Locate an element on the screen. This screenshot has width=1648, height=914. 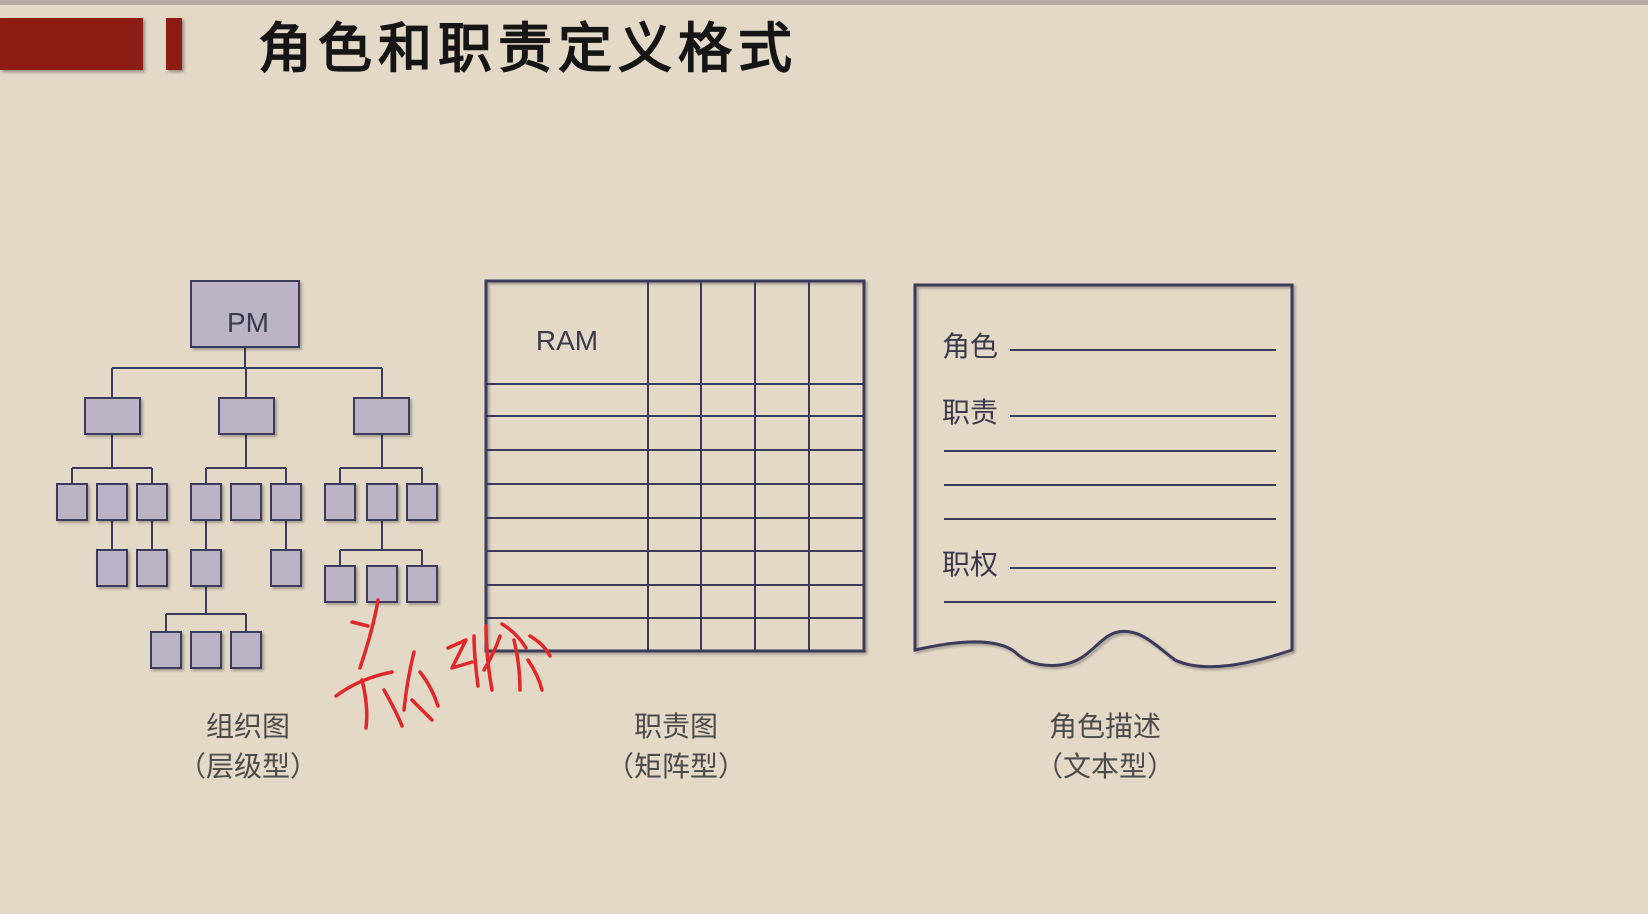
org-chart-boxes is located at coordinates (247, 474).